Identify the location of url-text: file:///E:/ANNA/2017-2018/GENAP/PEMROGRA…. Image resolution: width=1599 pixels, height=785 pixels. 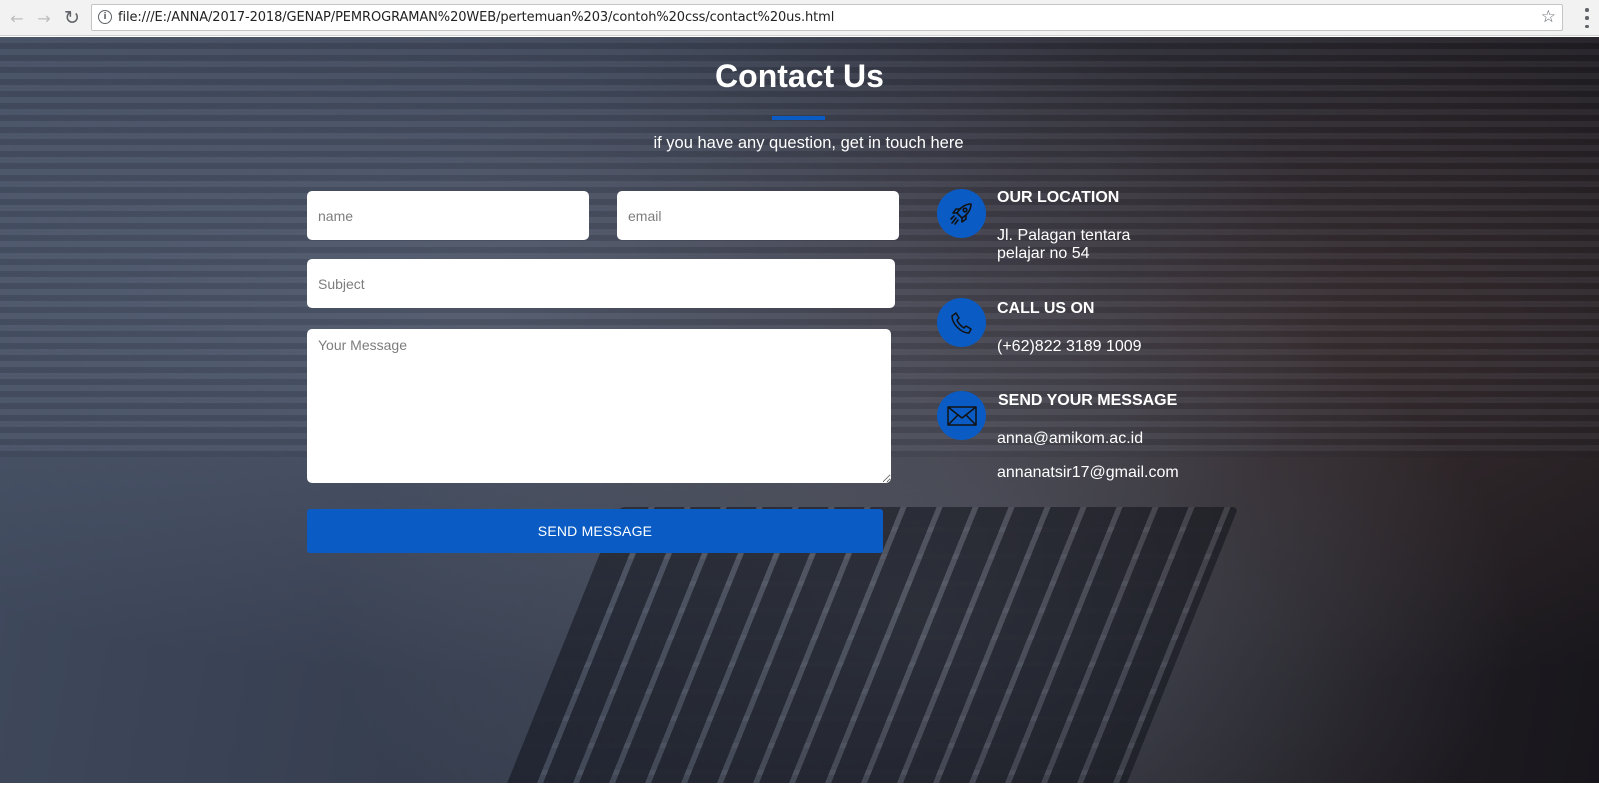
(476, 17).